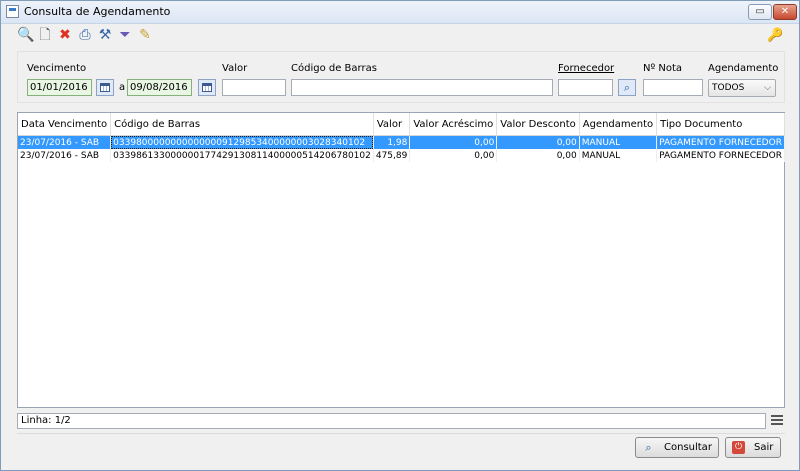 The height and width of the screenshot is (471, 800). What do you see at coordinates (538, 124) in the screenshot?
I see `column-header: Valor Desconto` at bounding box center [538, 124].